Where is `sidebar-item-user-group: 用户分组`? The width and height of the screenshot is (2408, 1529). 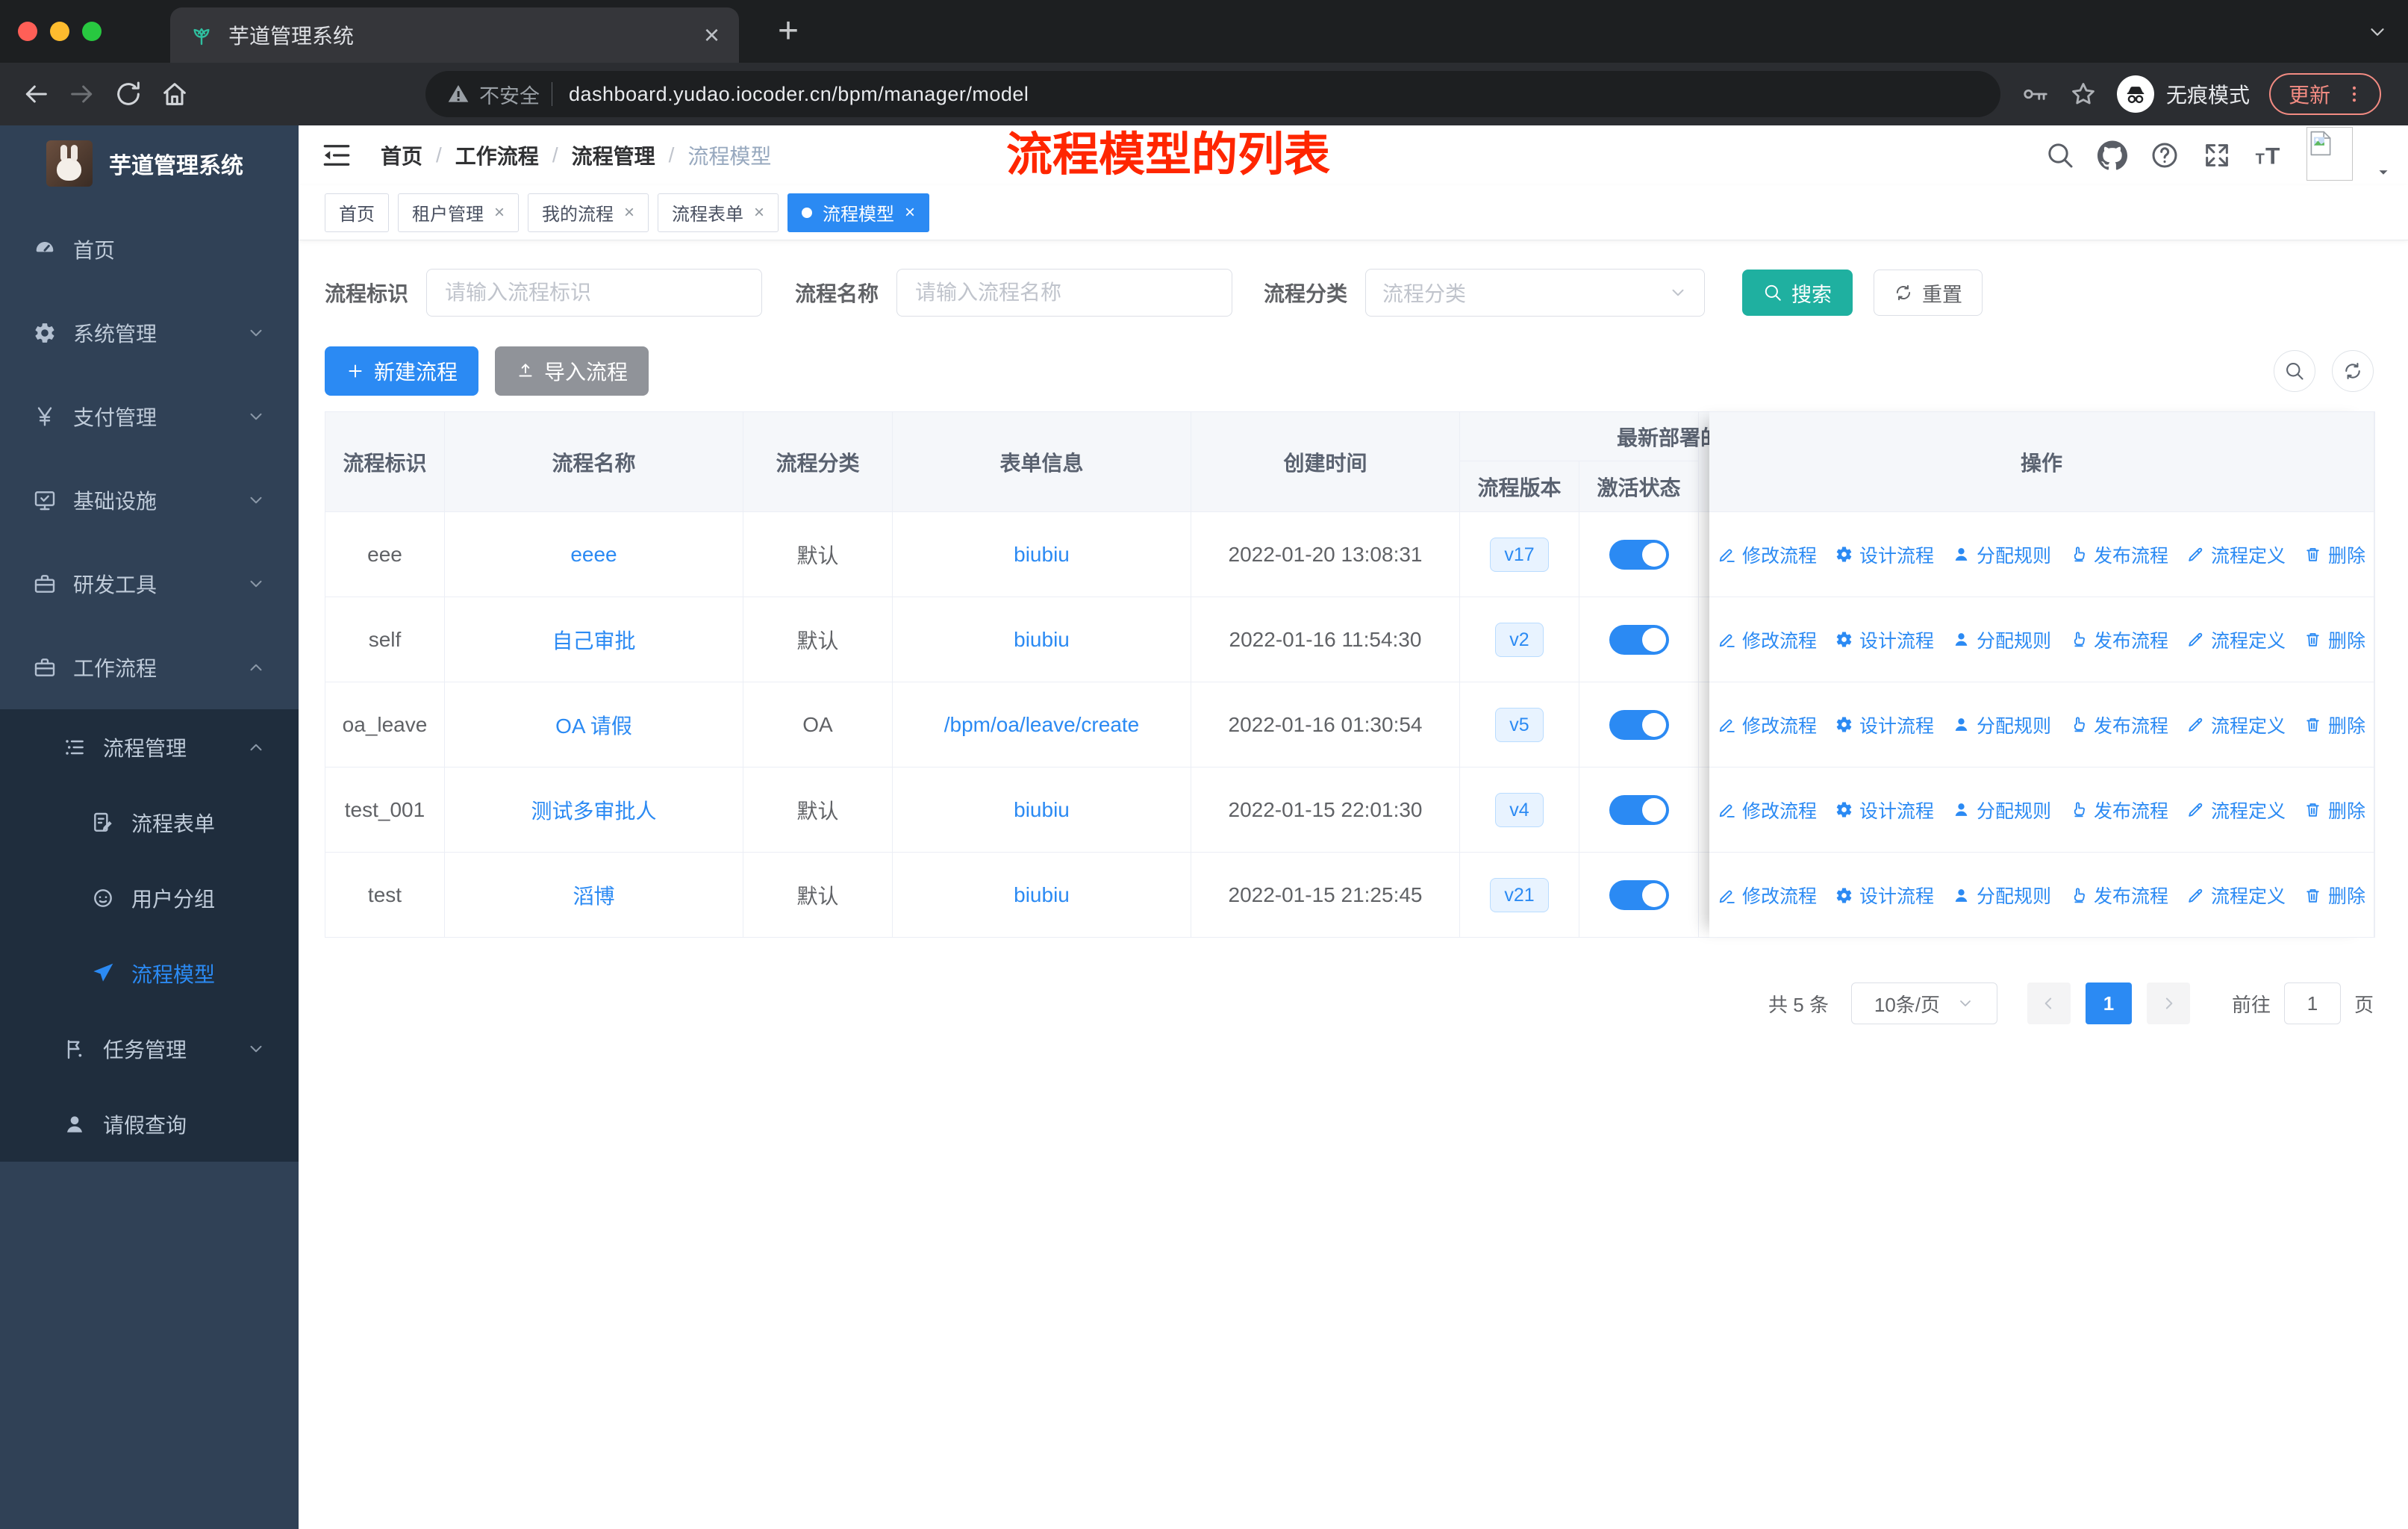
sidebar-item-user-group: 用户分组 is located at coordinates (149, 897).